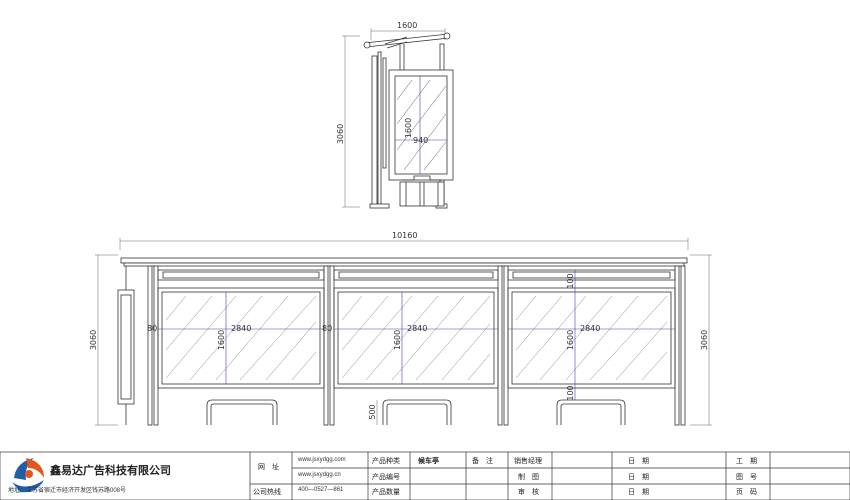 The image size is (850, 500). Describe the element at coordinates (746, 492) in the screenshot. I see `page-no-label: 页 码` at that location.